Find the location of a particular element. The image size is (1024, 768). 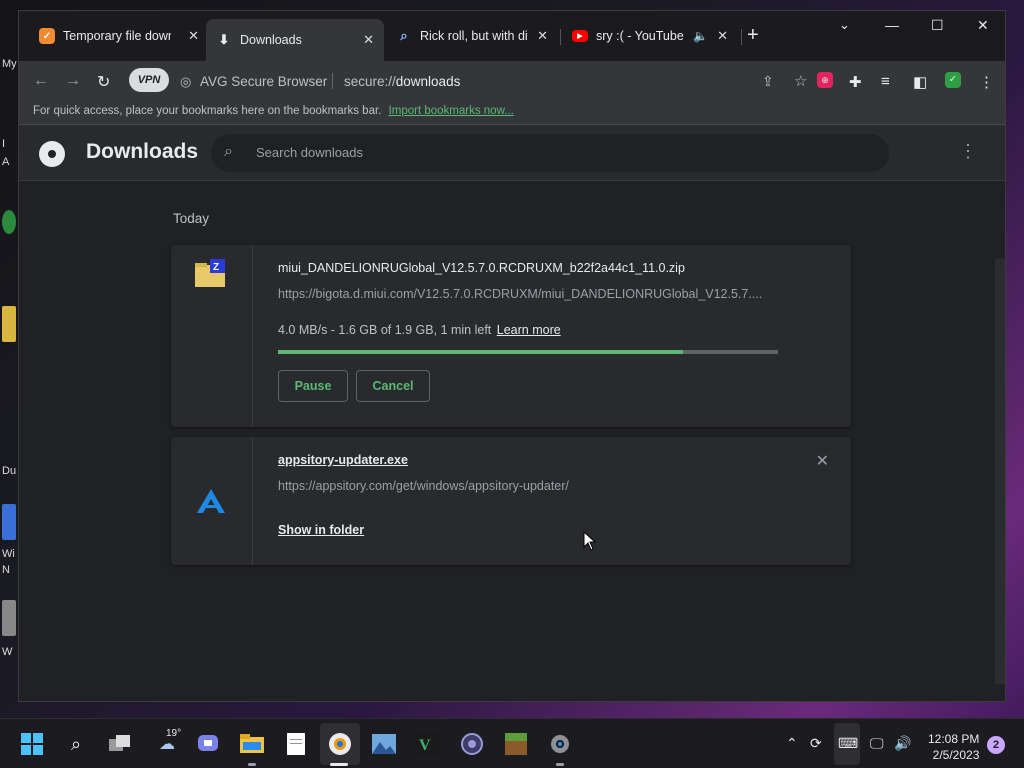

share-icon: ⇪ is located at coordinates (768, 81).